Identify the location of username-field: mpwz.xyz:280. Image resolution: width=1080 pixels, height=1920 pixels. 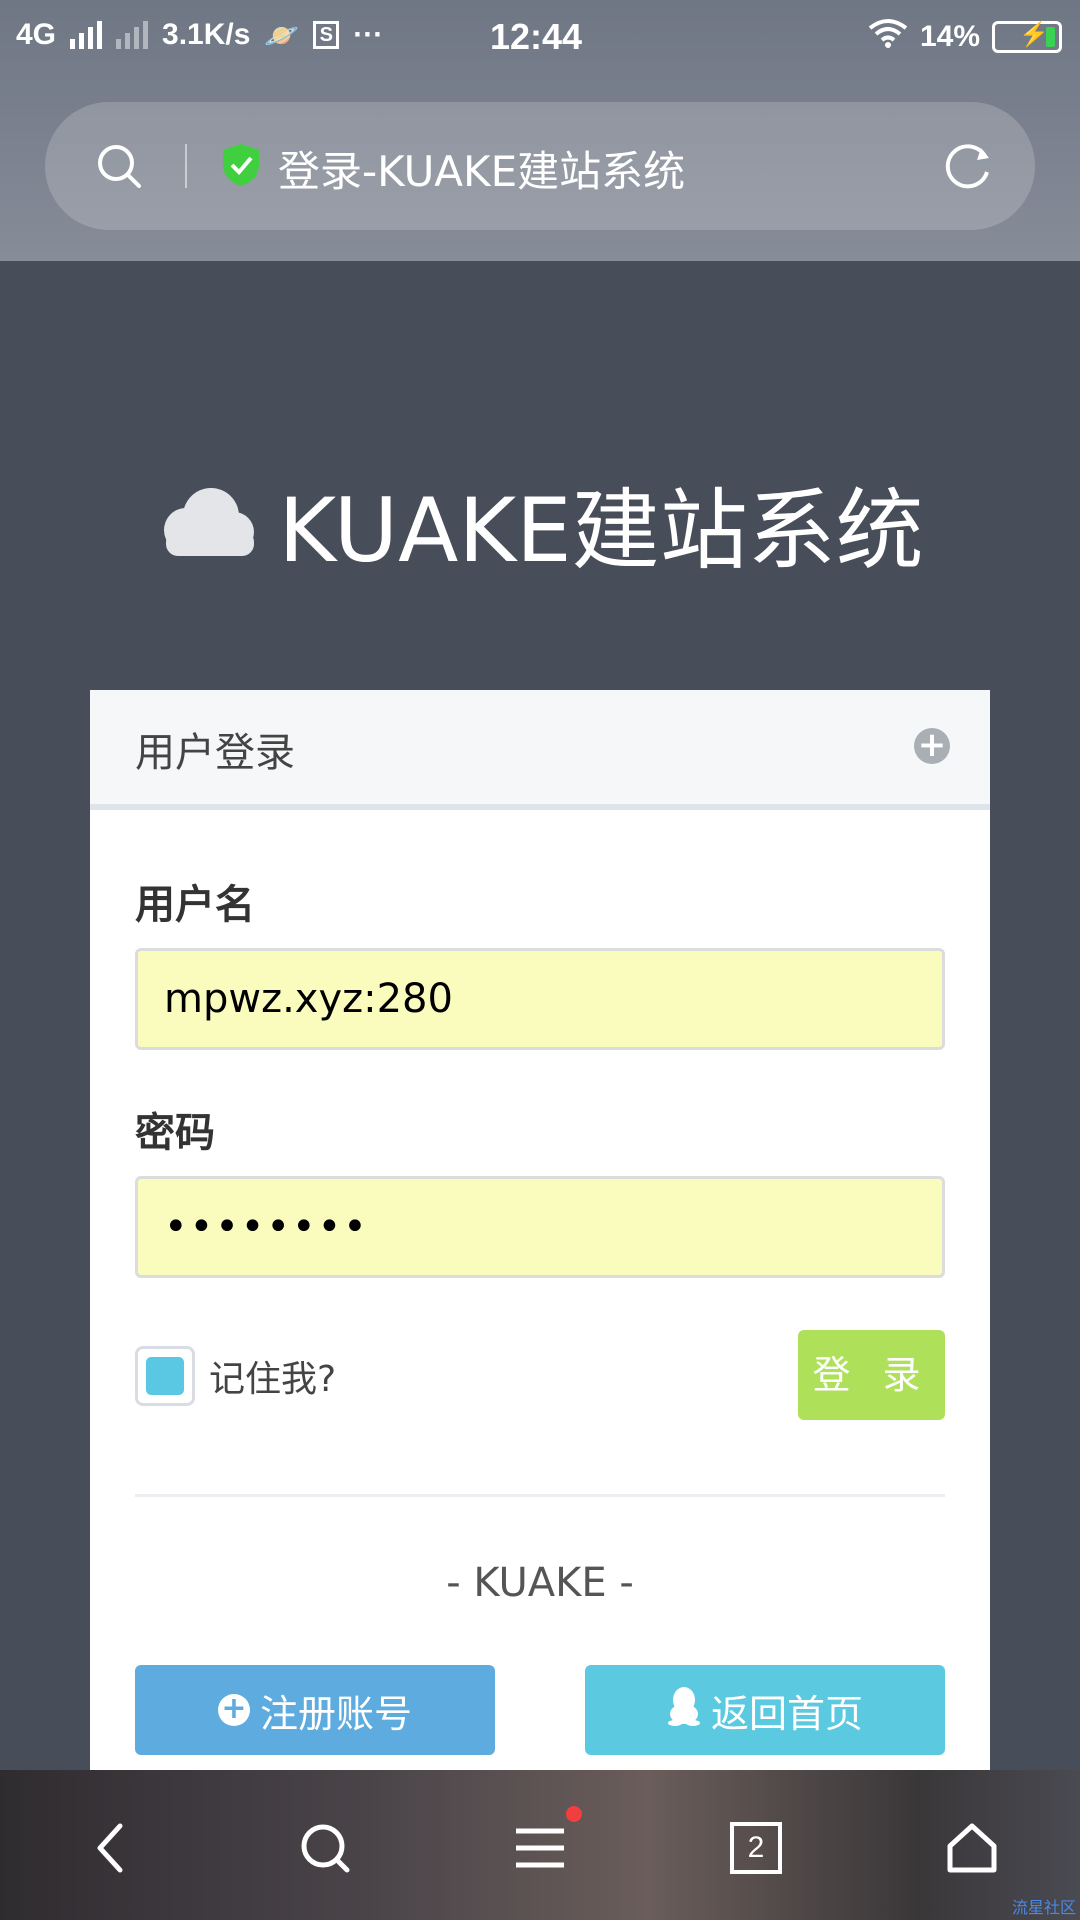
(540, 999).